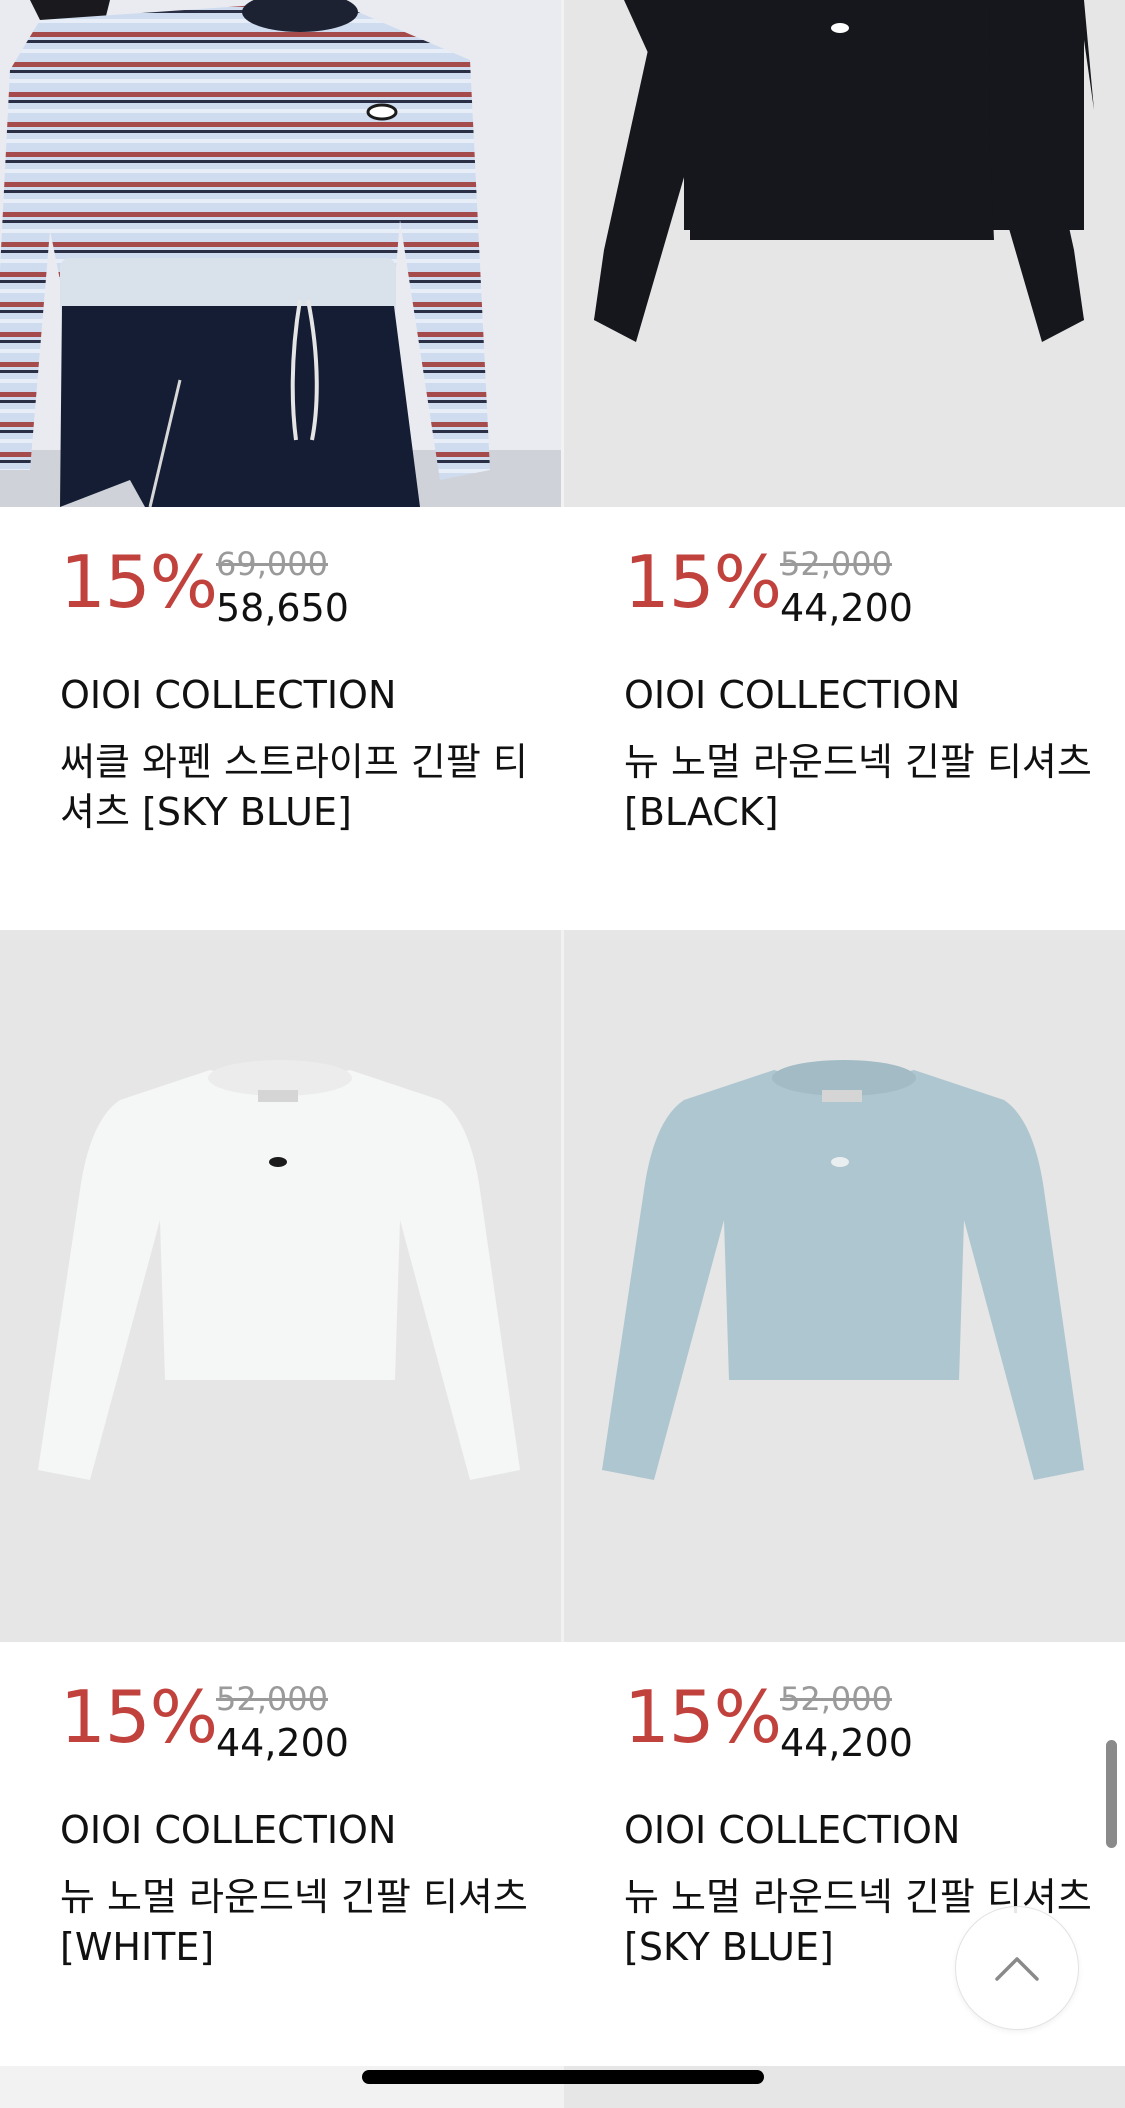  I want to click on striped-shirt-model-image, so click(280, 253).